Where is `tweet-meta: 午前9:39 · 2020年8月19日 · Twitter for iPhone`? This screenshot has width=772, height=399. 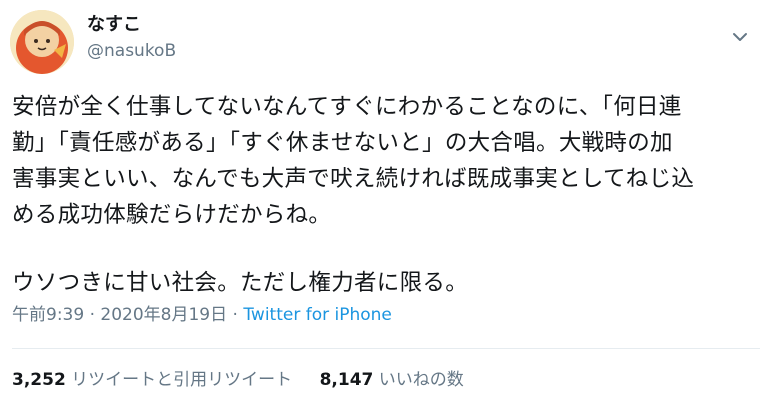
tweet-meta: 午前9:39 · 2020年8月19日 · Twitter for iPhone is located at coordinates (202, 315).